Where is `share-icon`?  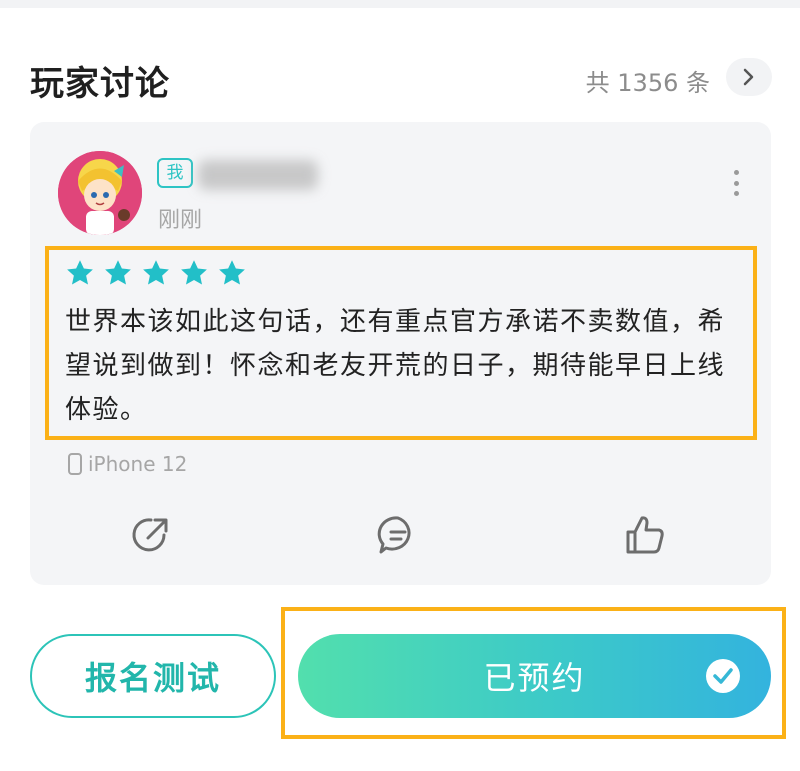
share-icon is located at coordinates (151, 535).